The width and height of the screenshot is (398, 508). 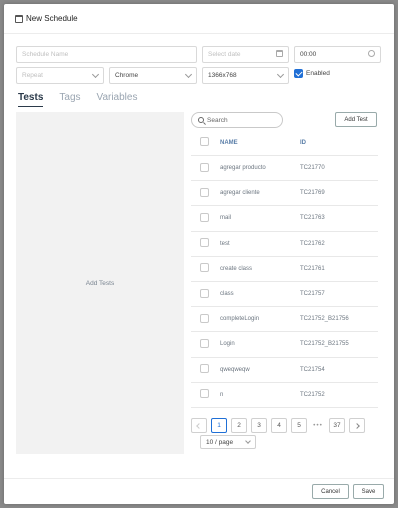 I want to click on search-placeholder: Search, so click(x=217, y=120).